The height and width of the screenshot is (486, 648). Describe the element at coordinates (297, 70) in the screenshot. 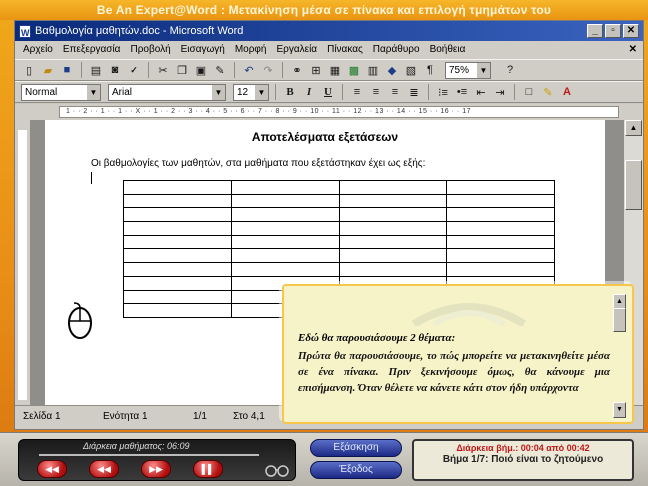

I see `hyperlink-icon: ⚭` at that location.